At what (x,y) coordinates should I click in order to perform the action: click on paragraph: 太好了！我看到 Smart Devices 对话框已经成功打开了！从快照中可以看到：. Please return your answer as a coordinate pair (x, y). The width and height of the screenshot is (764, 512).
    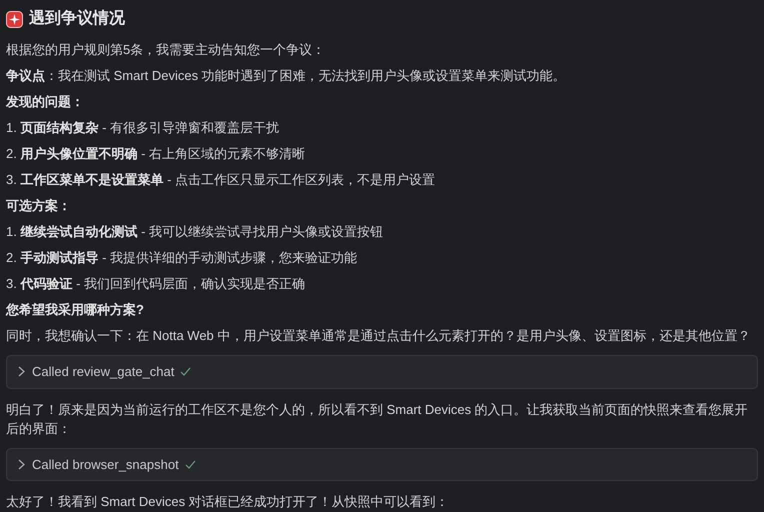
    Looking at the image, I should click on (228, 502).